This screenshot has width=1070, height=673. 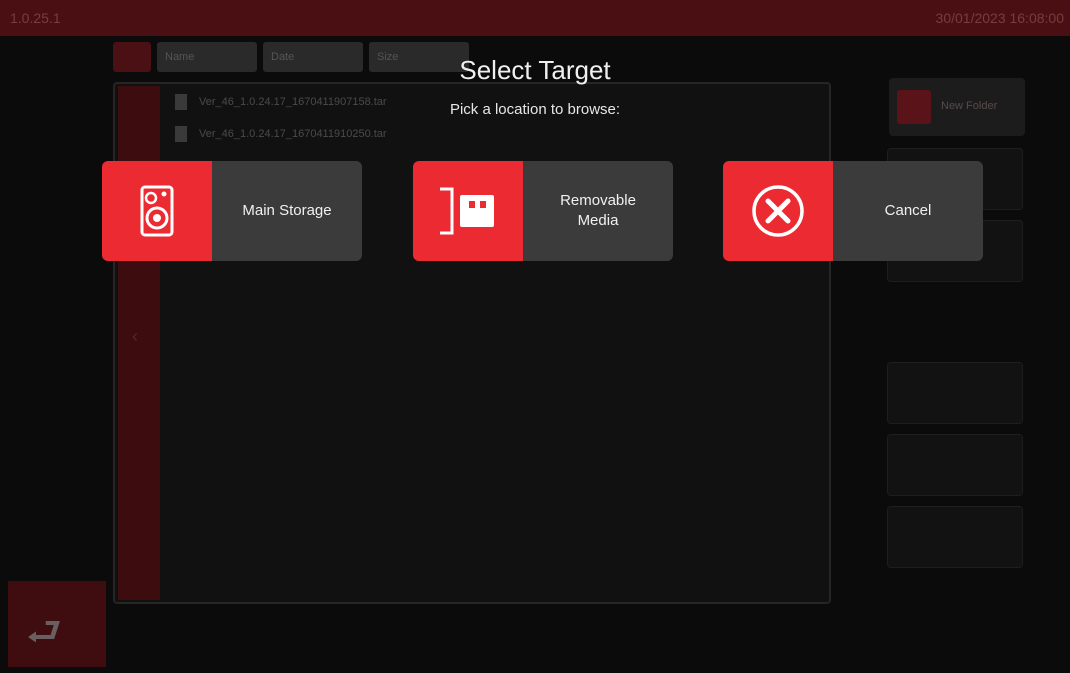 I want to click on status-bar: 1.0.25.1 30/01/2023 16:08:00, so click(x=535, y=18).